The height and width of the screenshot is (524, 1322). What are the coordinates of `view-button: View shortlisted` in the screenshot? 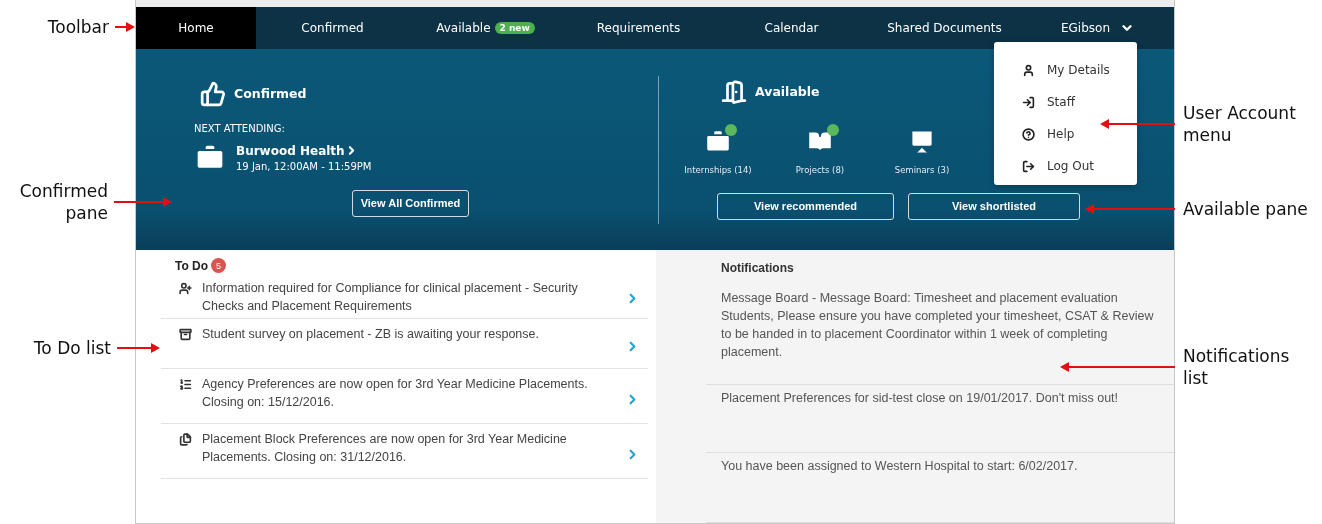 It's located at (994, 206).